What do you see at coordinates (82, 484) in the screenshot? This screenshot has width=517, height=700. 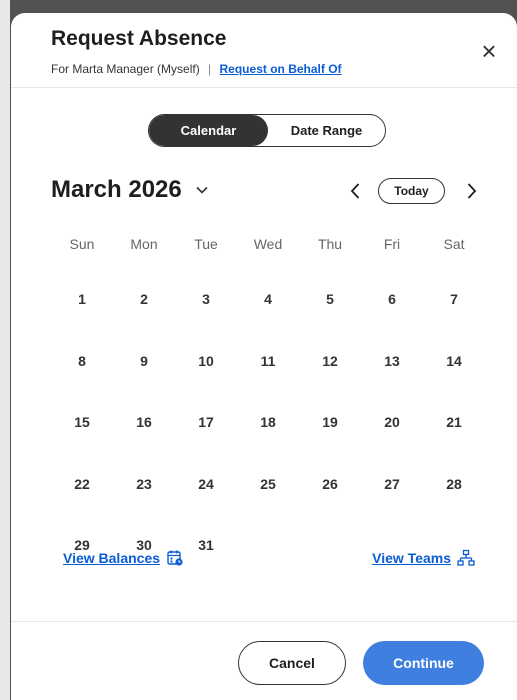 I see `calendar-day: 22` at bounding box center [82, 484].